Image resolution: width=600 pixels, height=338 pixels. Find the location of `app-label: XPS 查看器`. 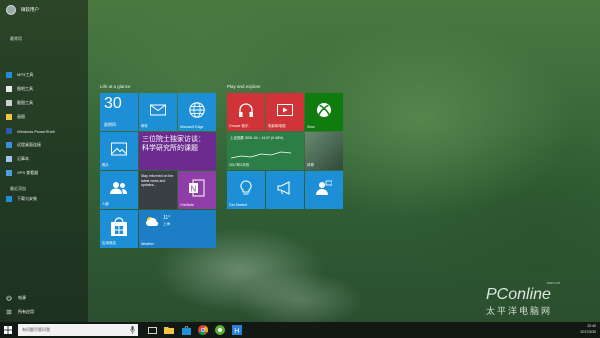

app-label: XPS 查看器 is located at coordinates (28, 172).